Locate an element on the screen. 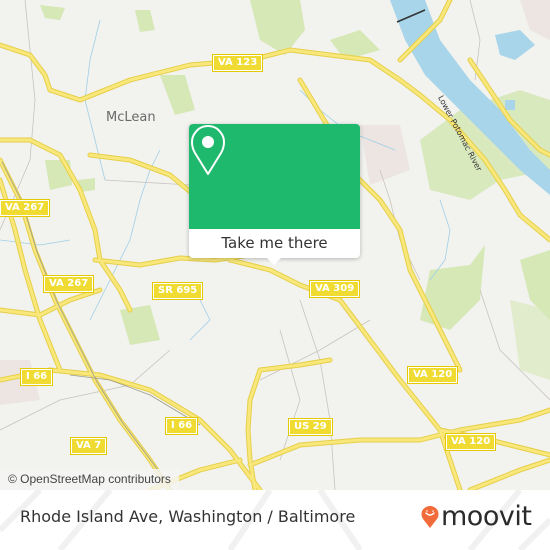 This screenshot has width=550, height=550. road-shield-va7: VA 7 is located at coordinates (88, 446).